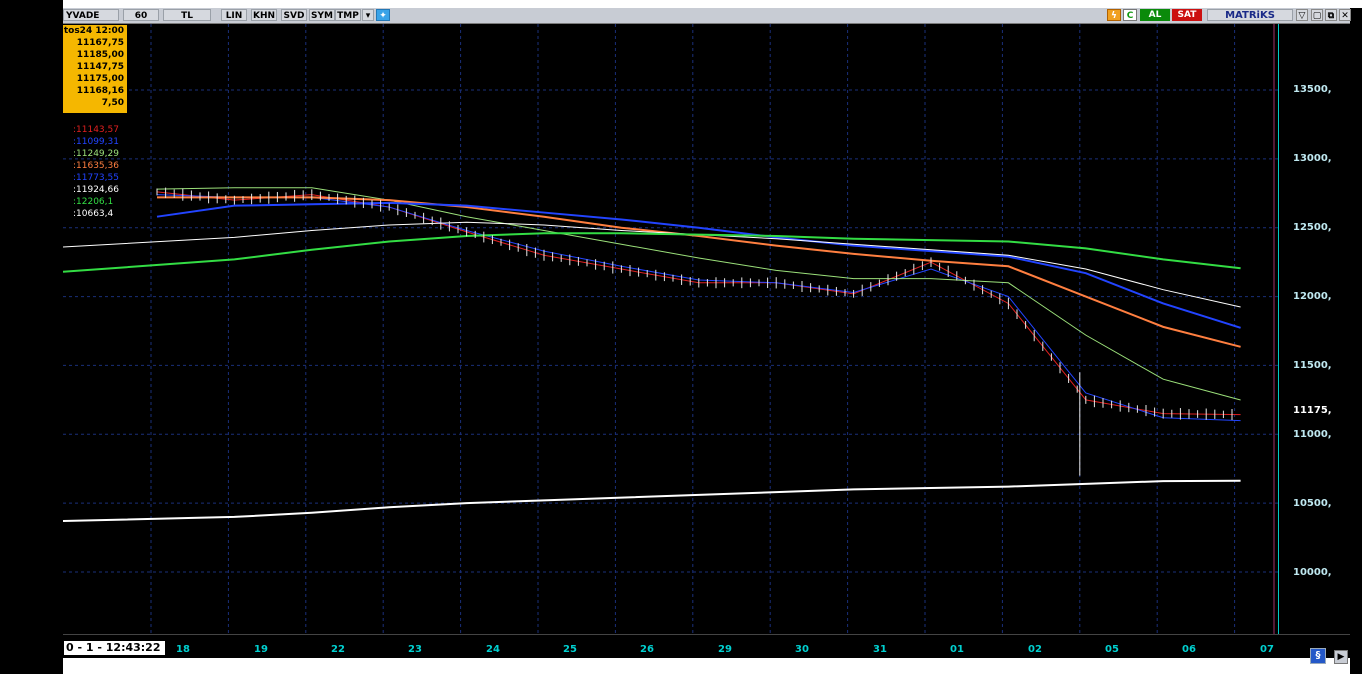 This screenshot has width=1362, height=674. I want to click on left-border, so click(31, 337).